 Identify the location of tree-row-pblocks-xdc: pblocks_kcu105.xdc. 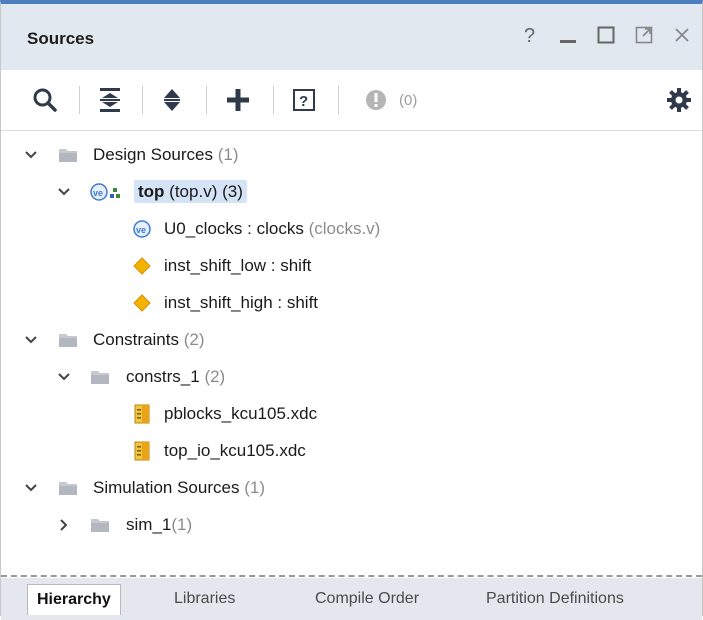
(351, 414).